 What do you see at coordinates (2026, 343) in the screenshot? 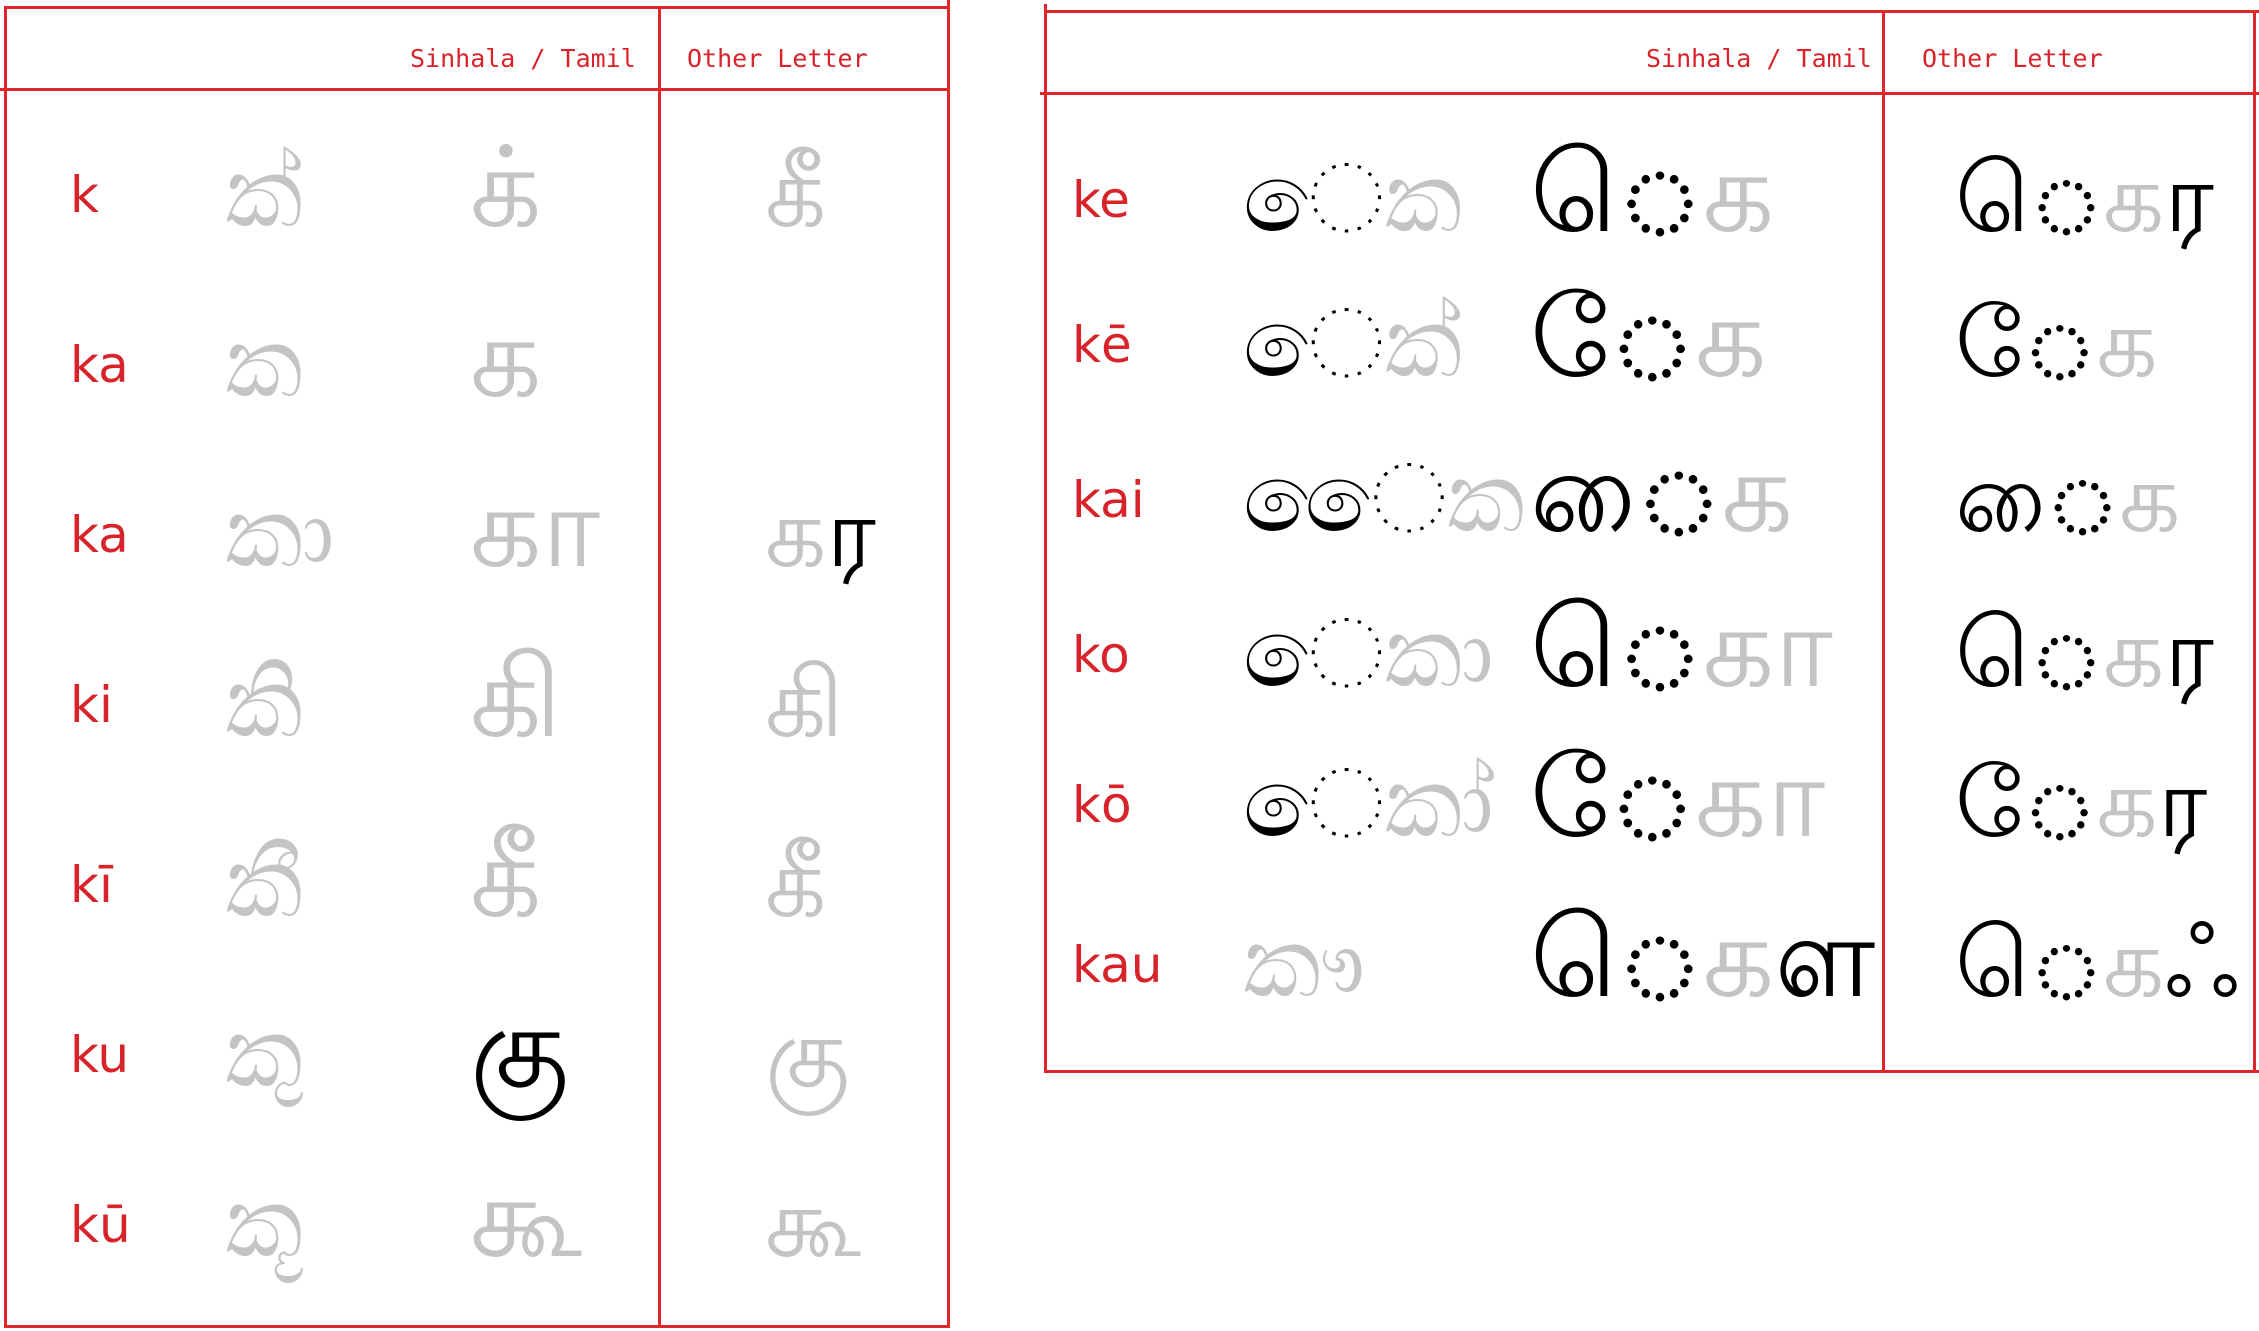
I see `right-other-letter-glyph-part: ே` at bounding box center [2026, 343].